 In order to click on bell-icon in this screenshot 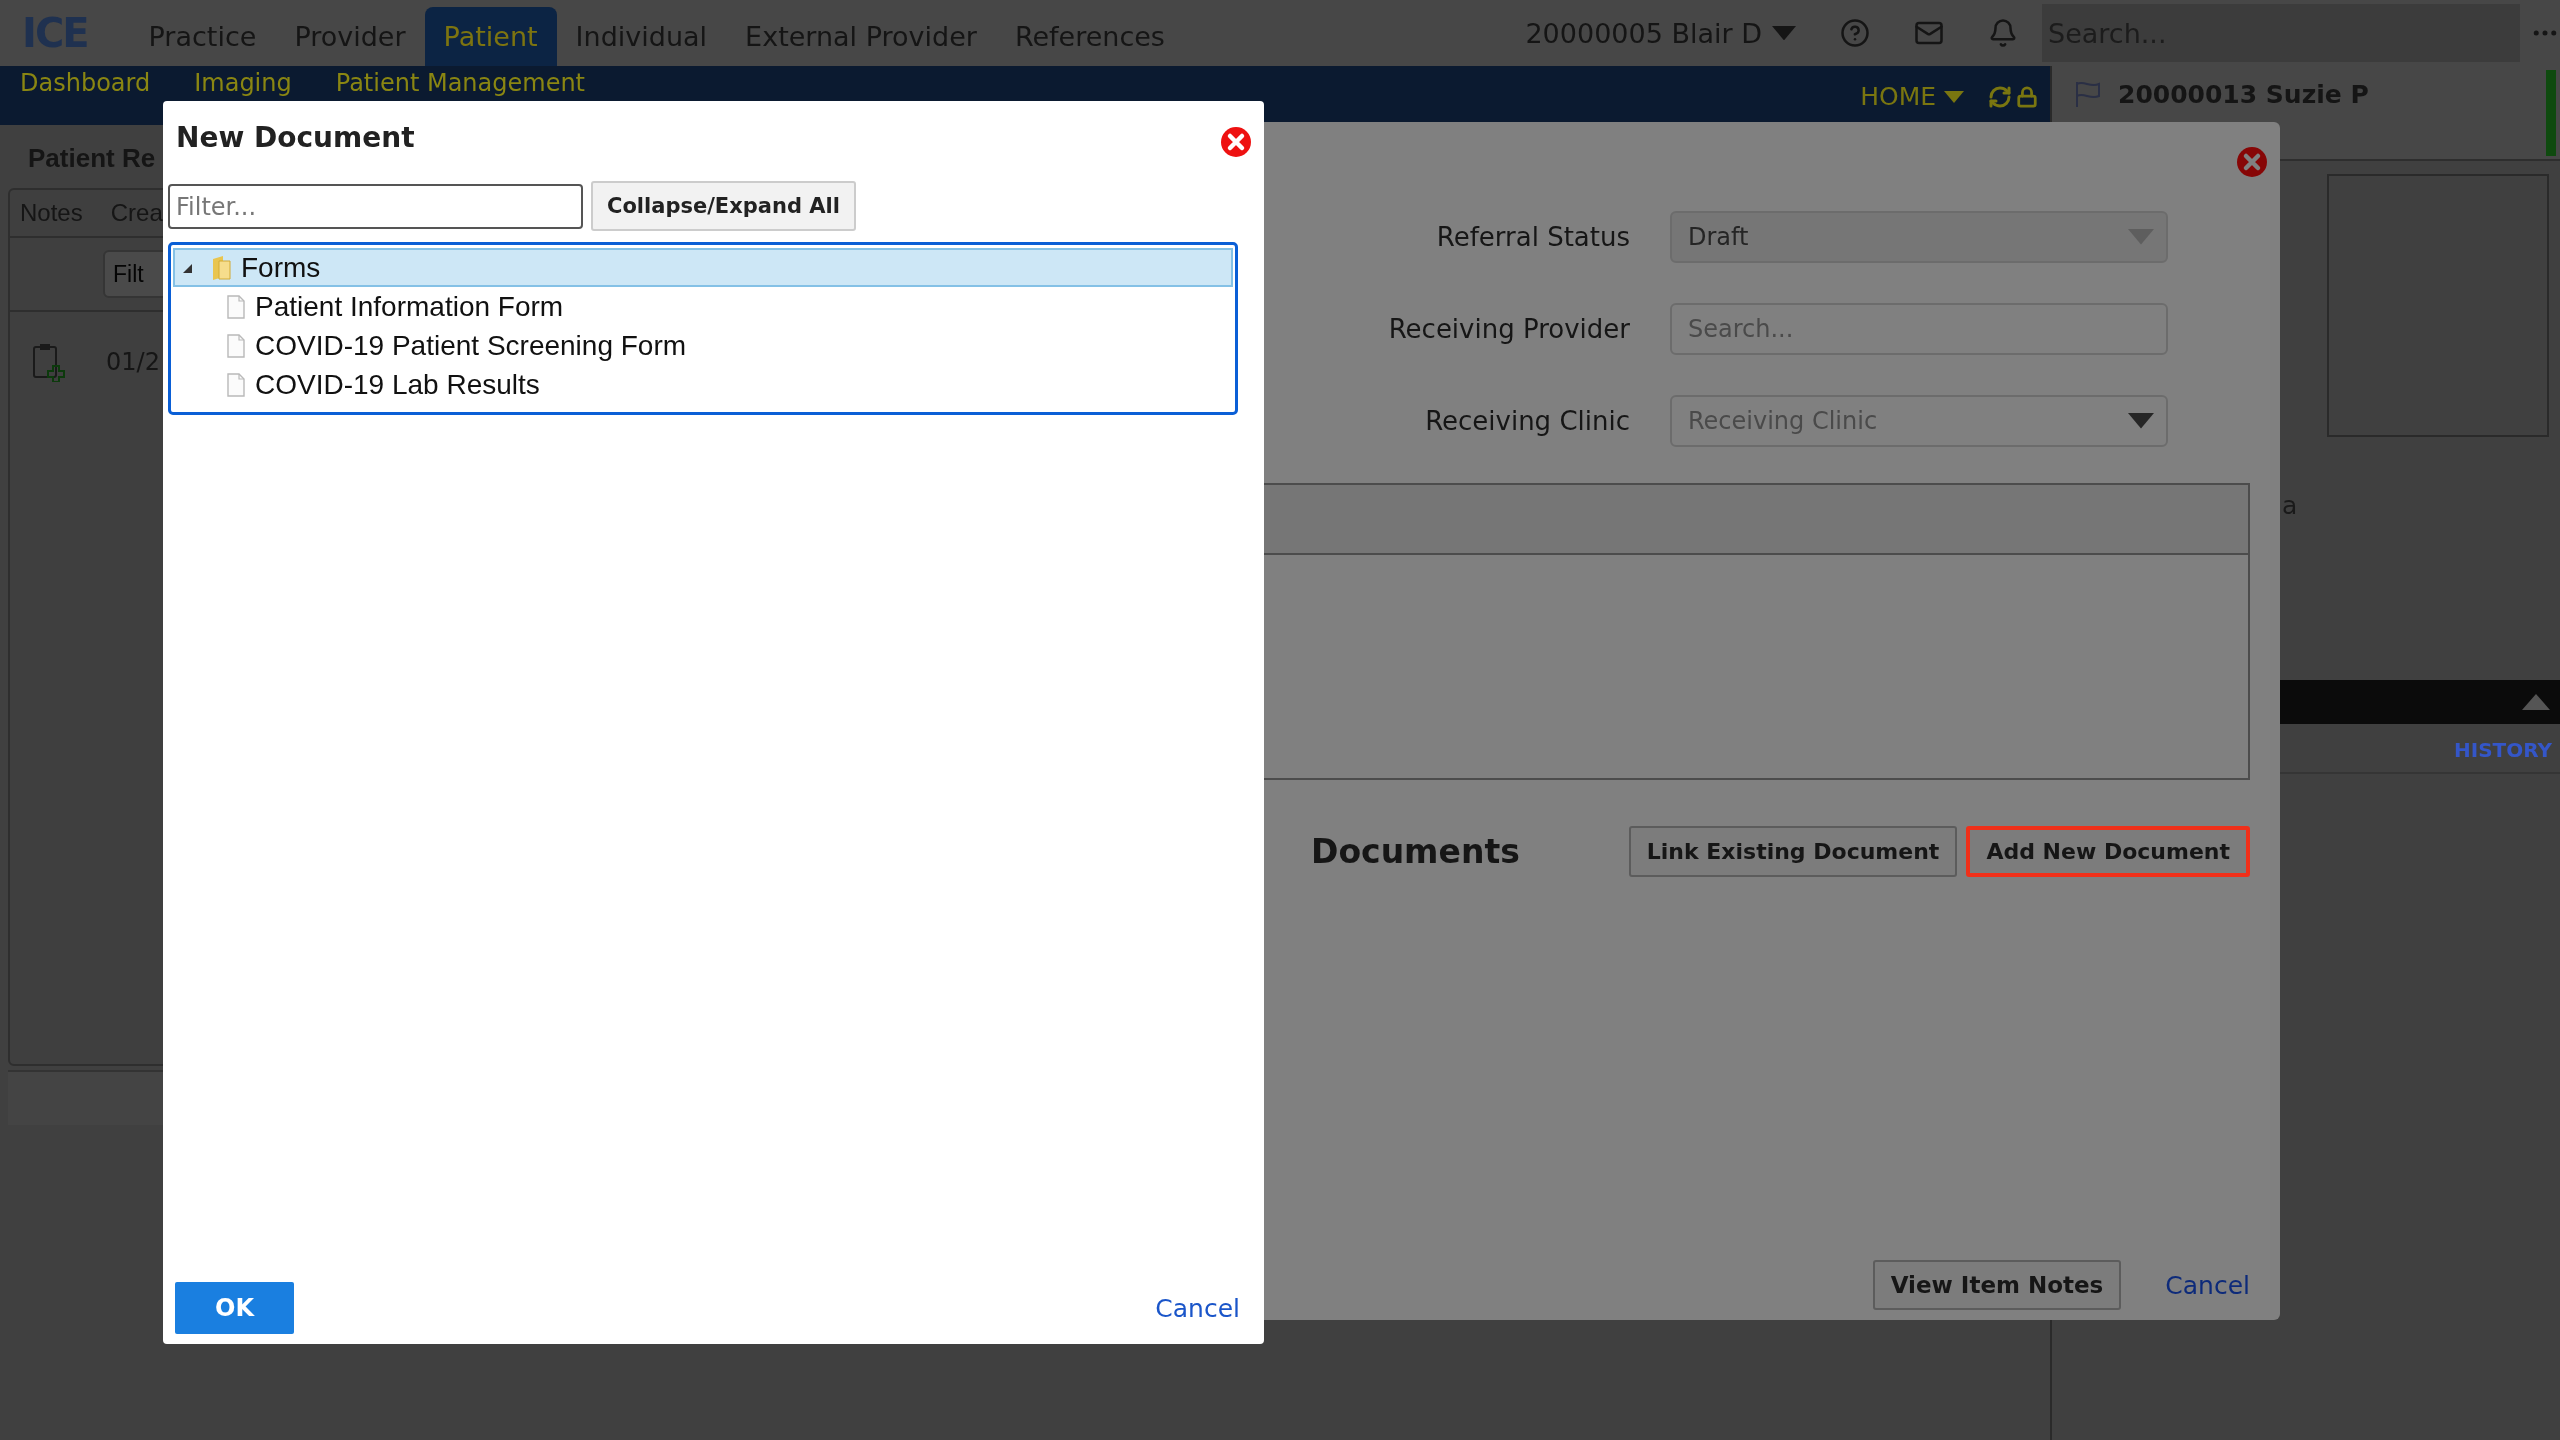, I will do `click(2003, 33)`.